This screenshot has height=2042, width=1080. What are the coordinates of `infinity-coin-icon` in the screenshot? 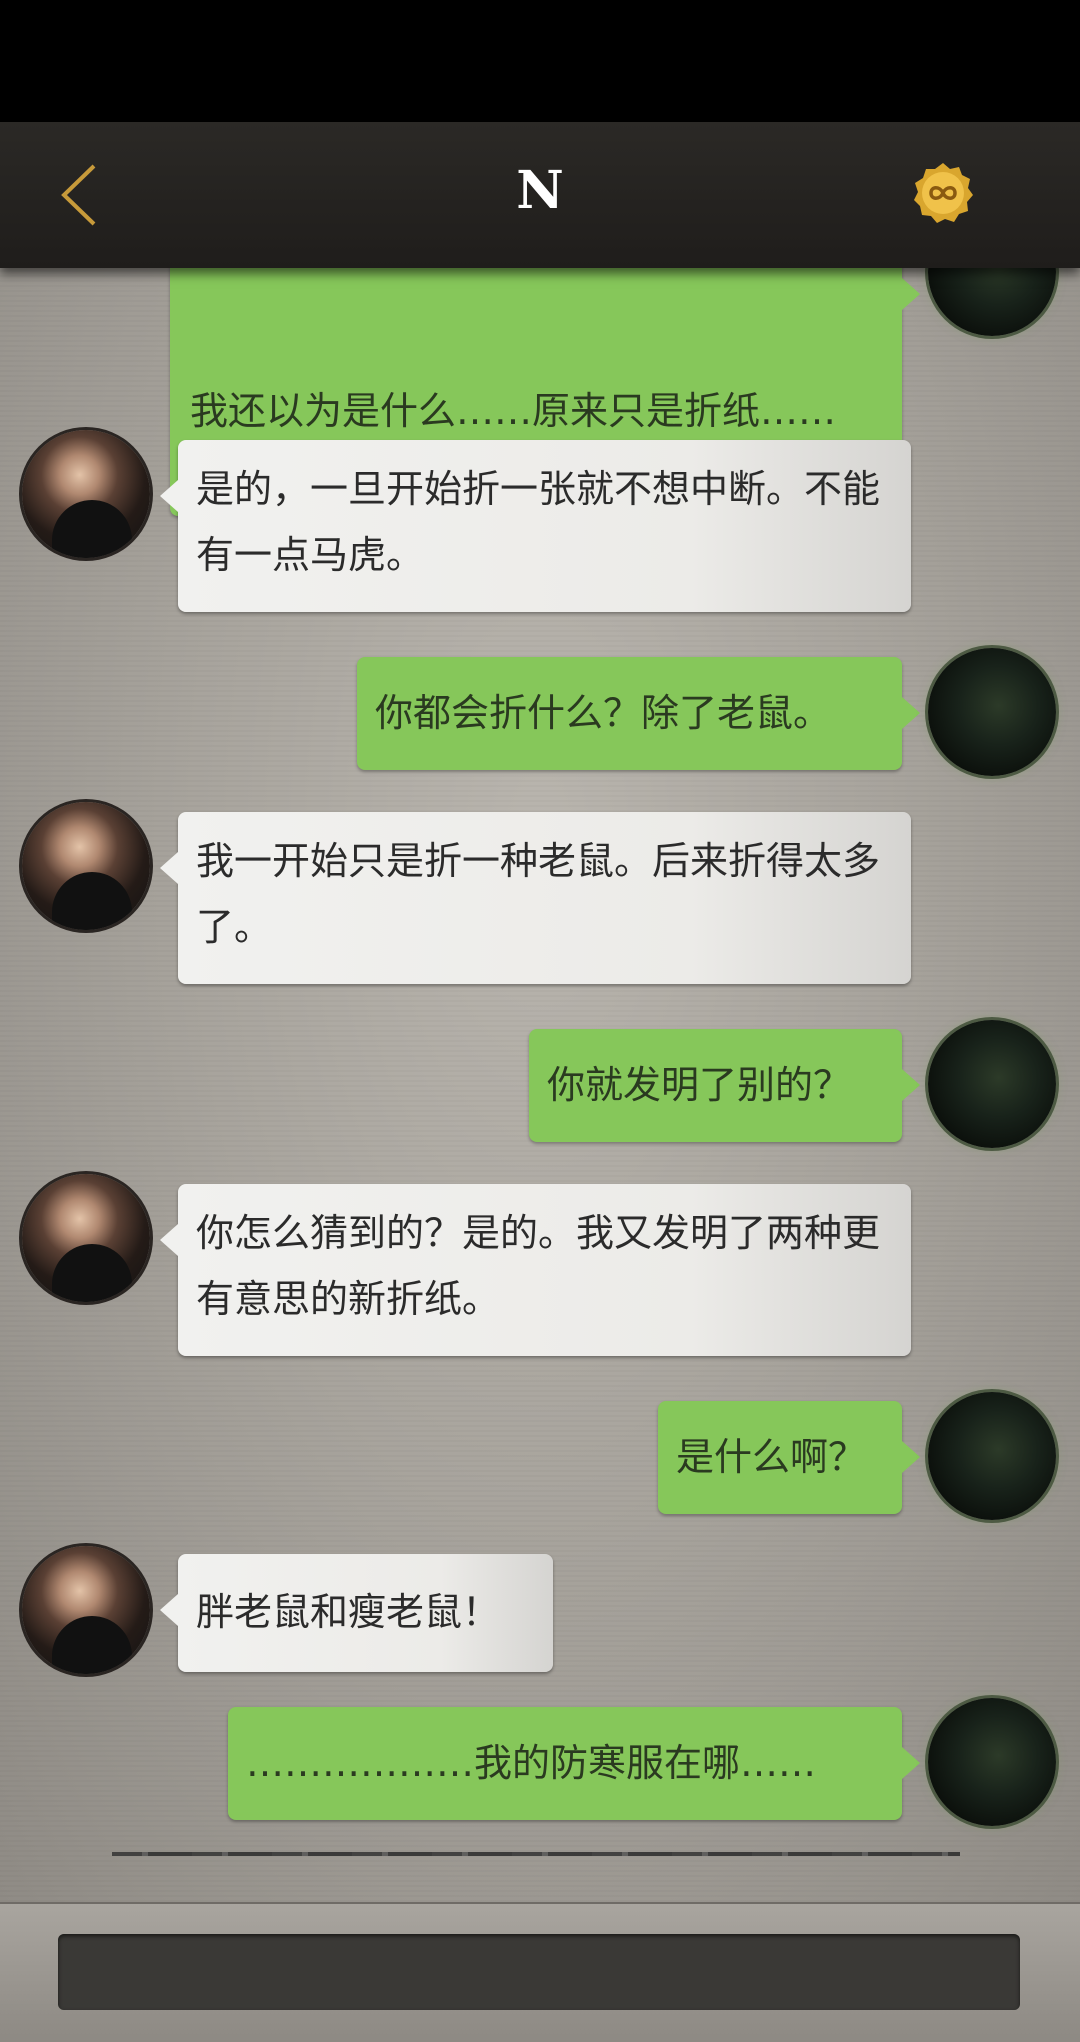 It's located at (943, 193).